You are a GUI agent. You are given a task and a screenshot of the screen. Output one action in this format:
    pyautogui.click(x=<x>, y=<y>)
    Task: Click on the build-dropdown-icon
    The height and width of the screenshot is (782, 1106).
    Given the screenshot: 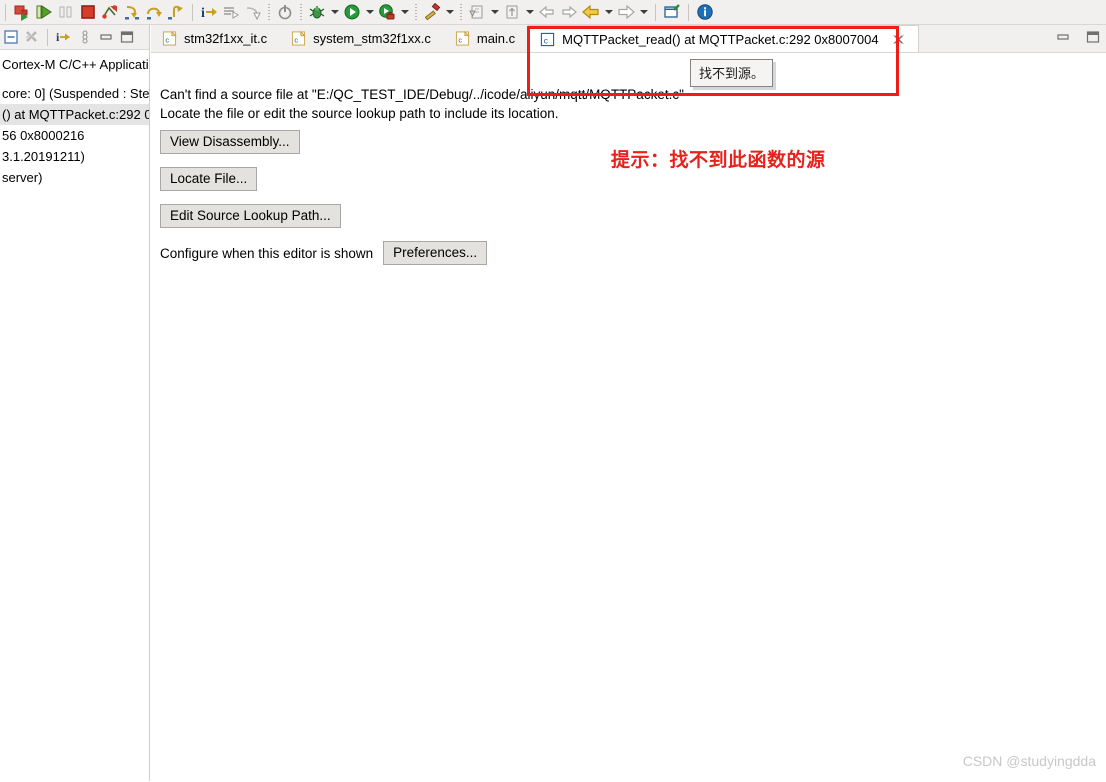 What is the action you would take?
    pyautogui.click(x=449, y=12)
    